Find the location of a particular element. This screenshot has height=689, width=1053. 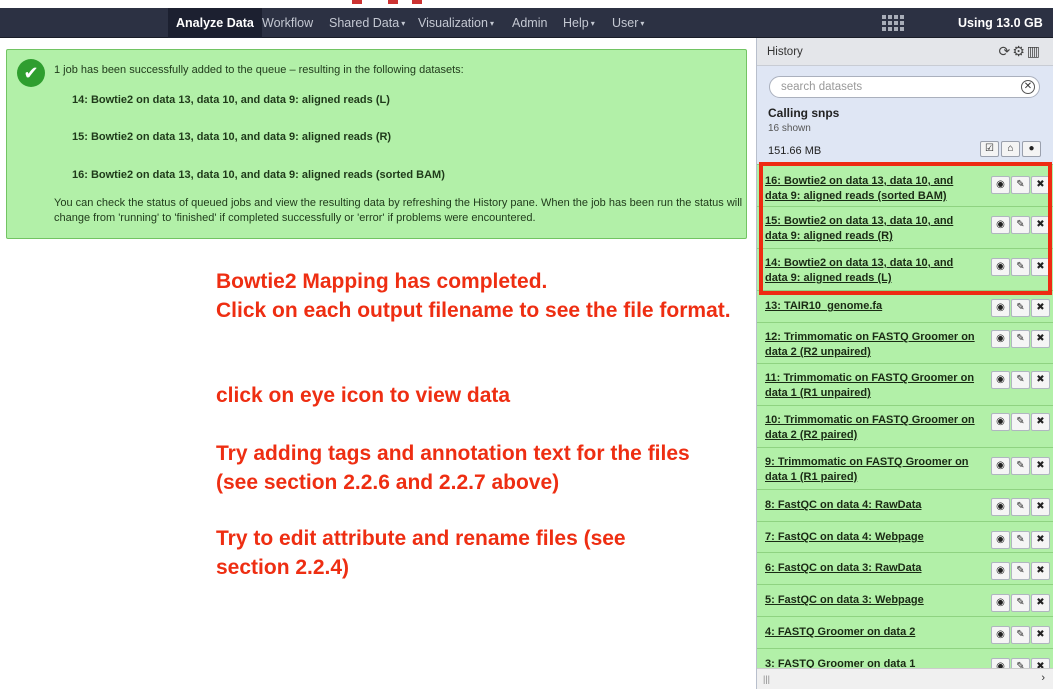

nav-workflow: Workflow is located at coordinates (287, 23).